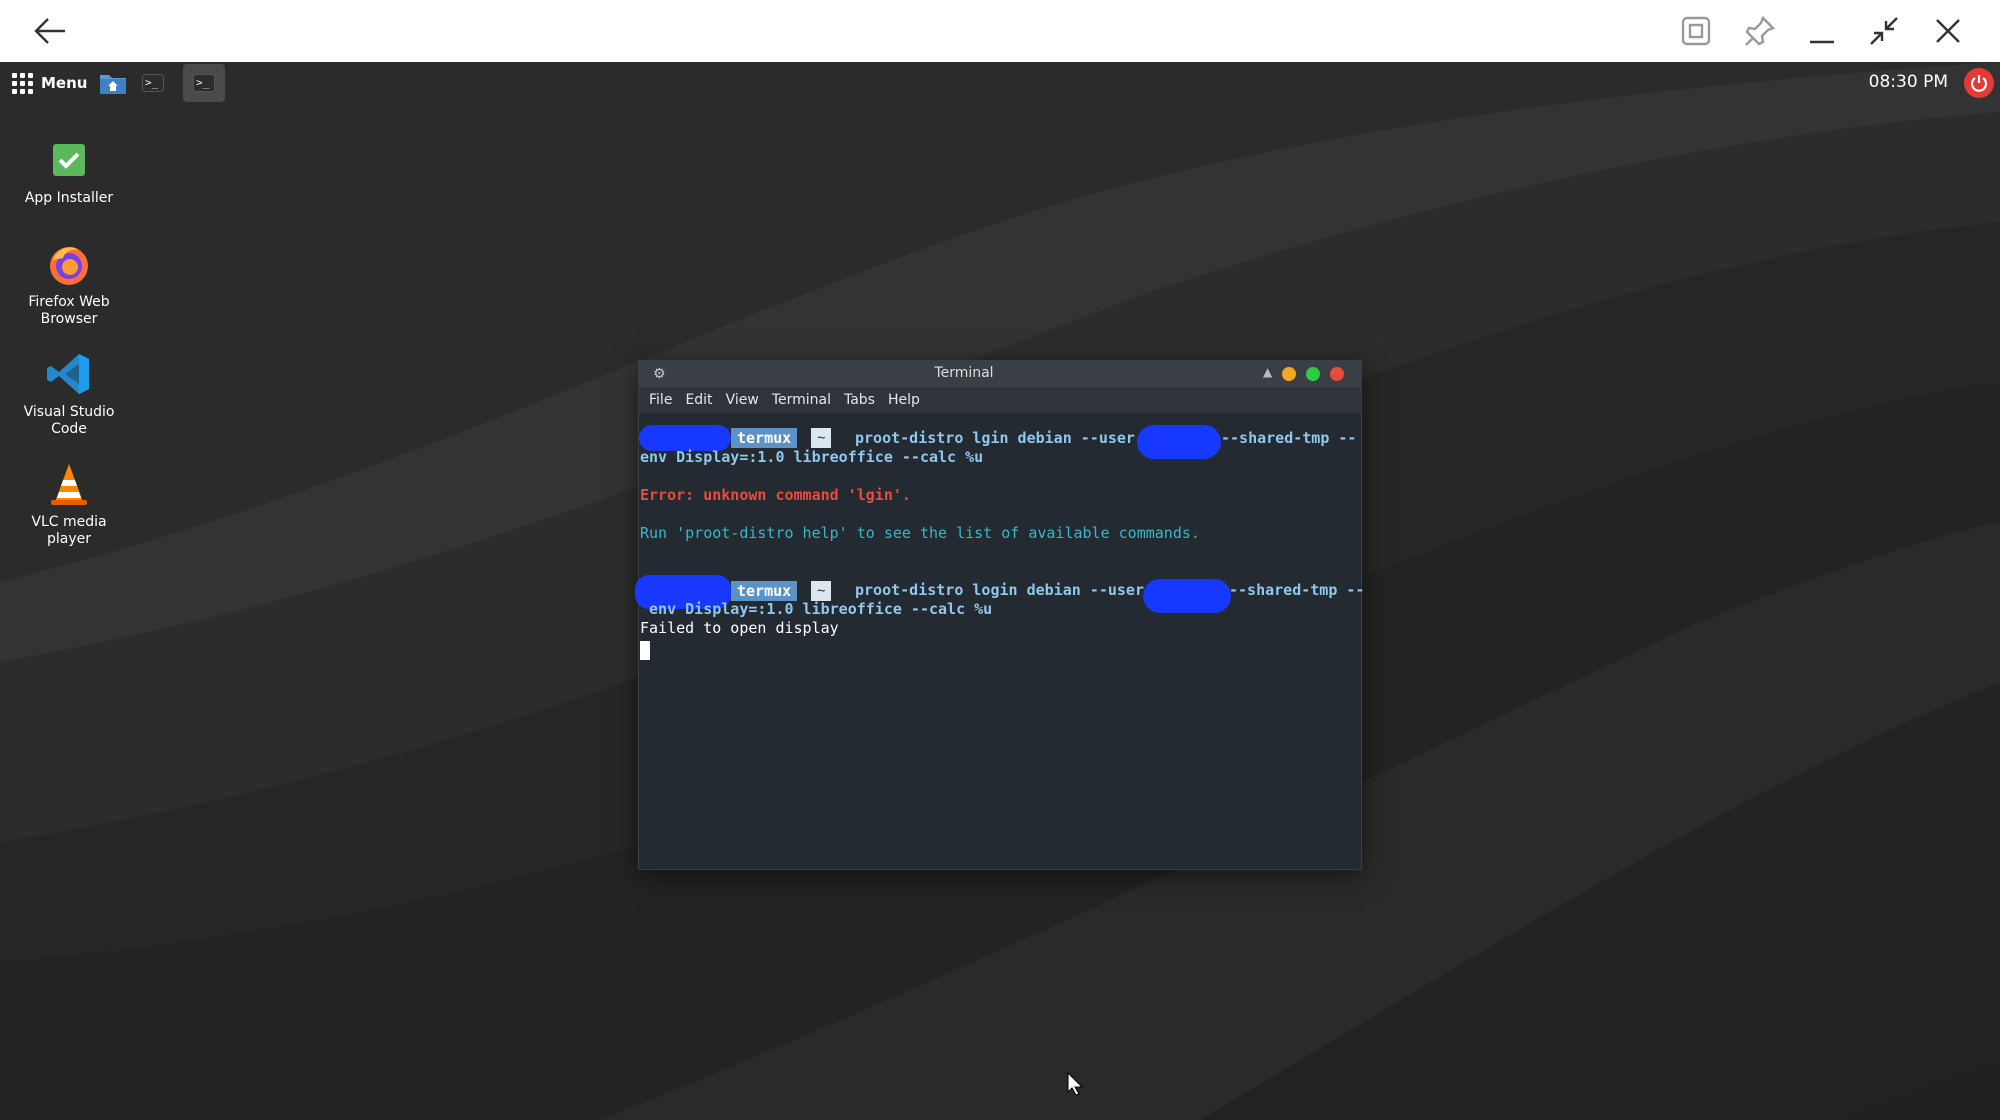 The width and height of the screenshot is (2000, 1120). What do you see at coordinates (1267, 372) in the screenshot?
I see `shade-icon: ▲` at bounding box center [1267, 372].